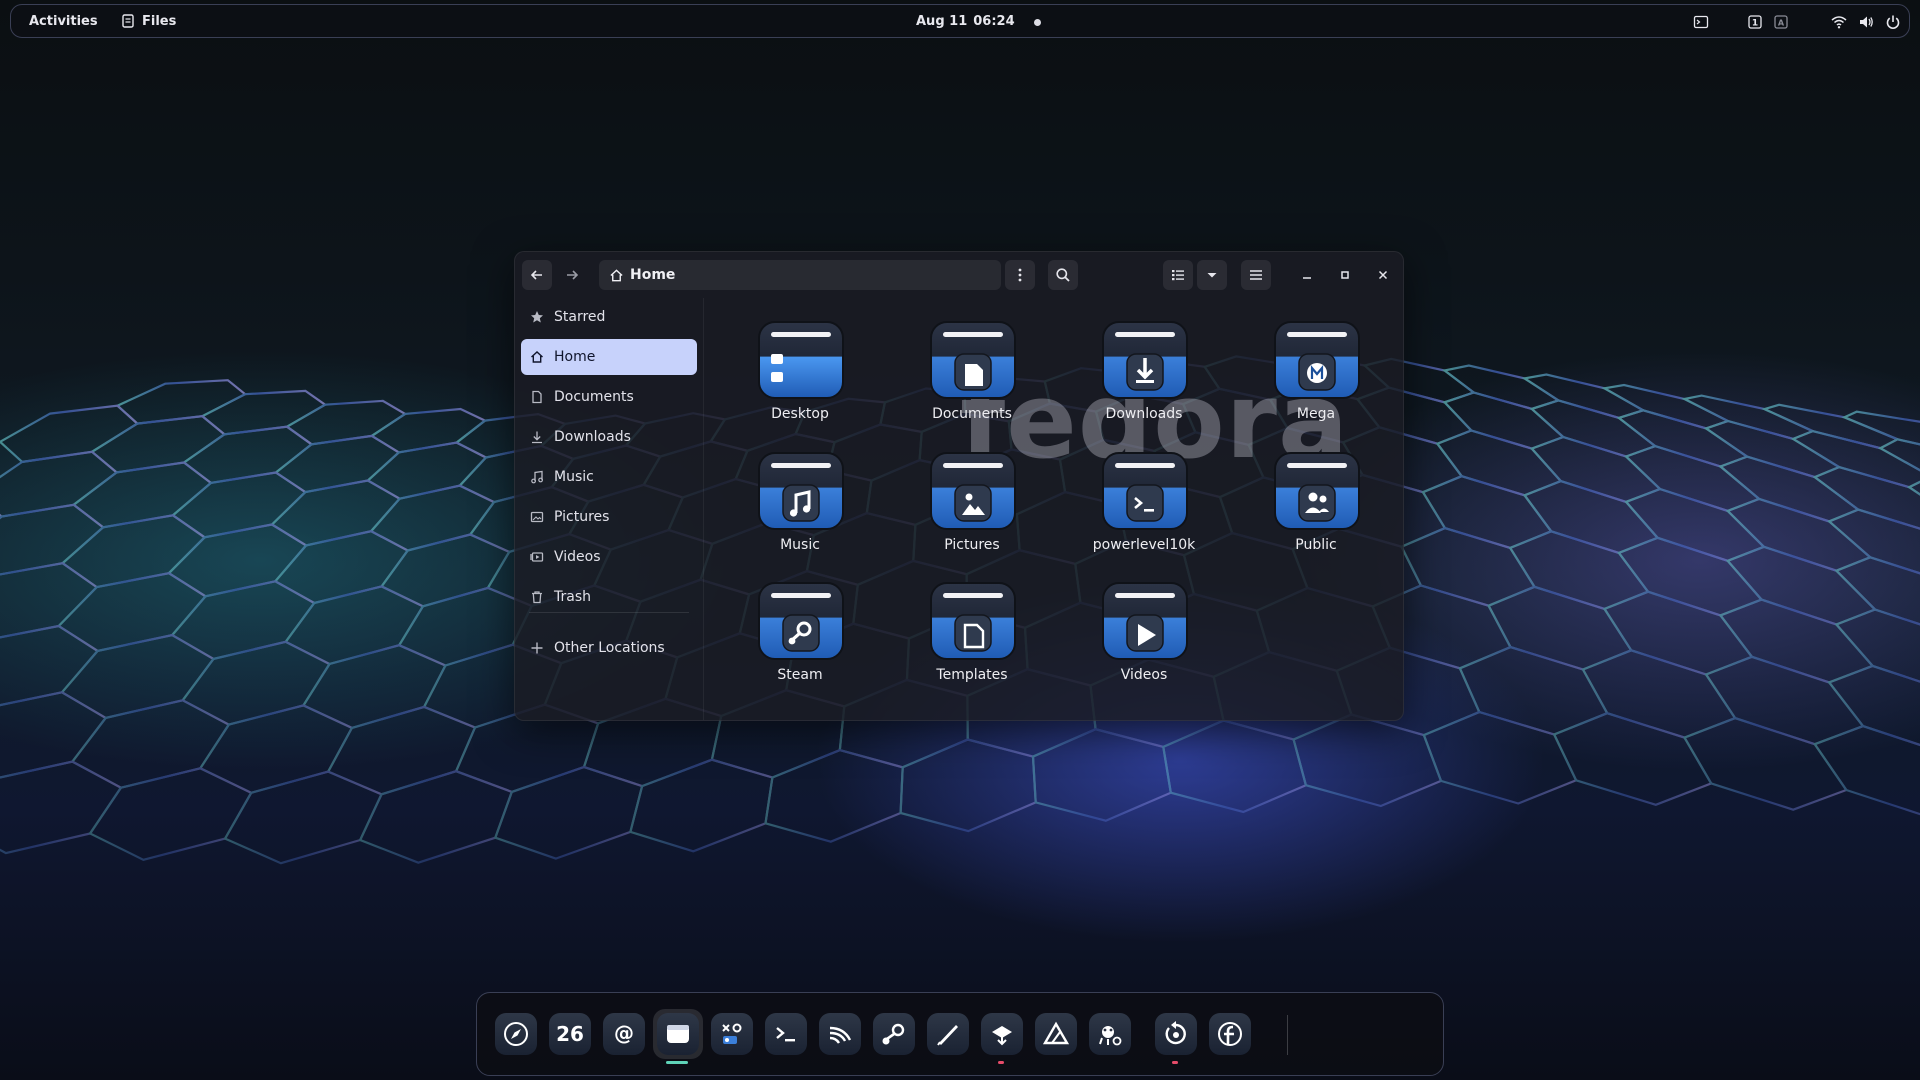  I want to click on dock-package-installer-button, so click(1002, 1034).